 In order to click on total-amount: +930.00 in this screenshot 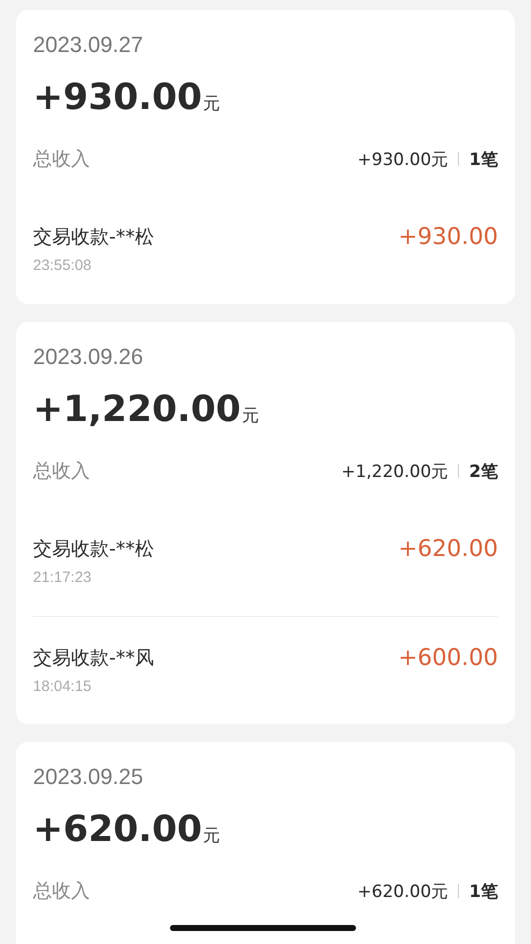, I will do `click(117, 98)`.